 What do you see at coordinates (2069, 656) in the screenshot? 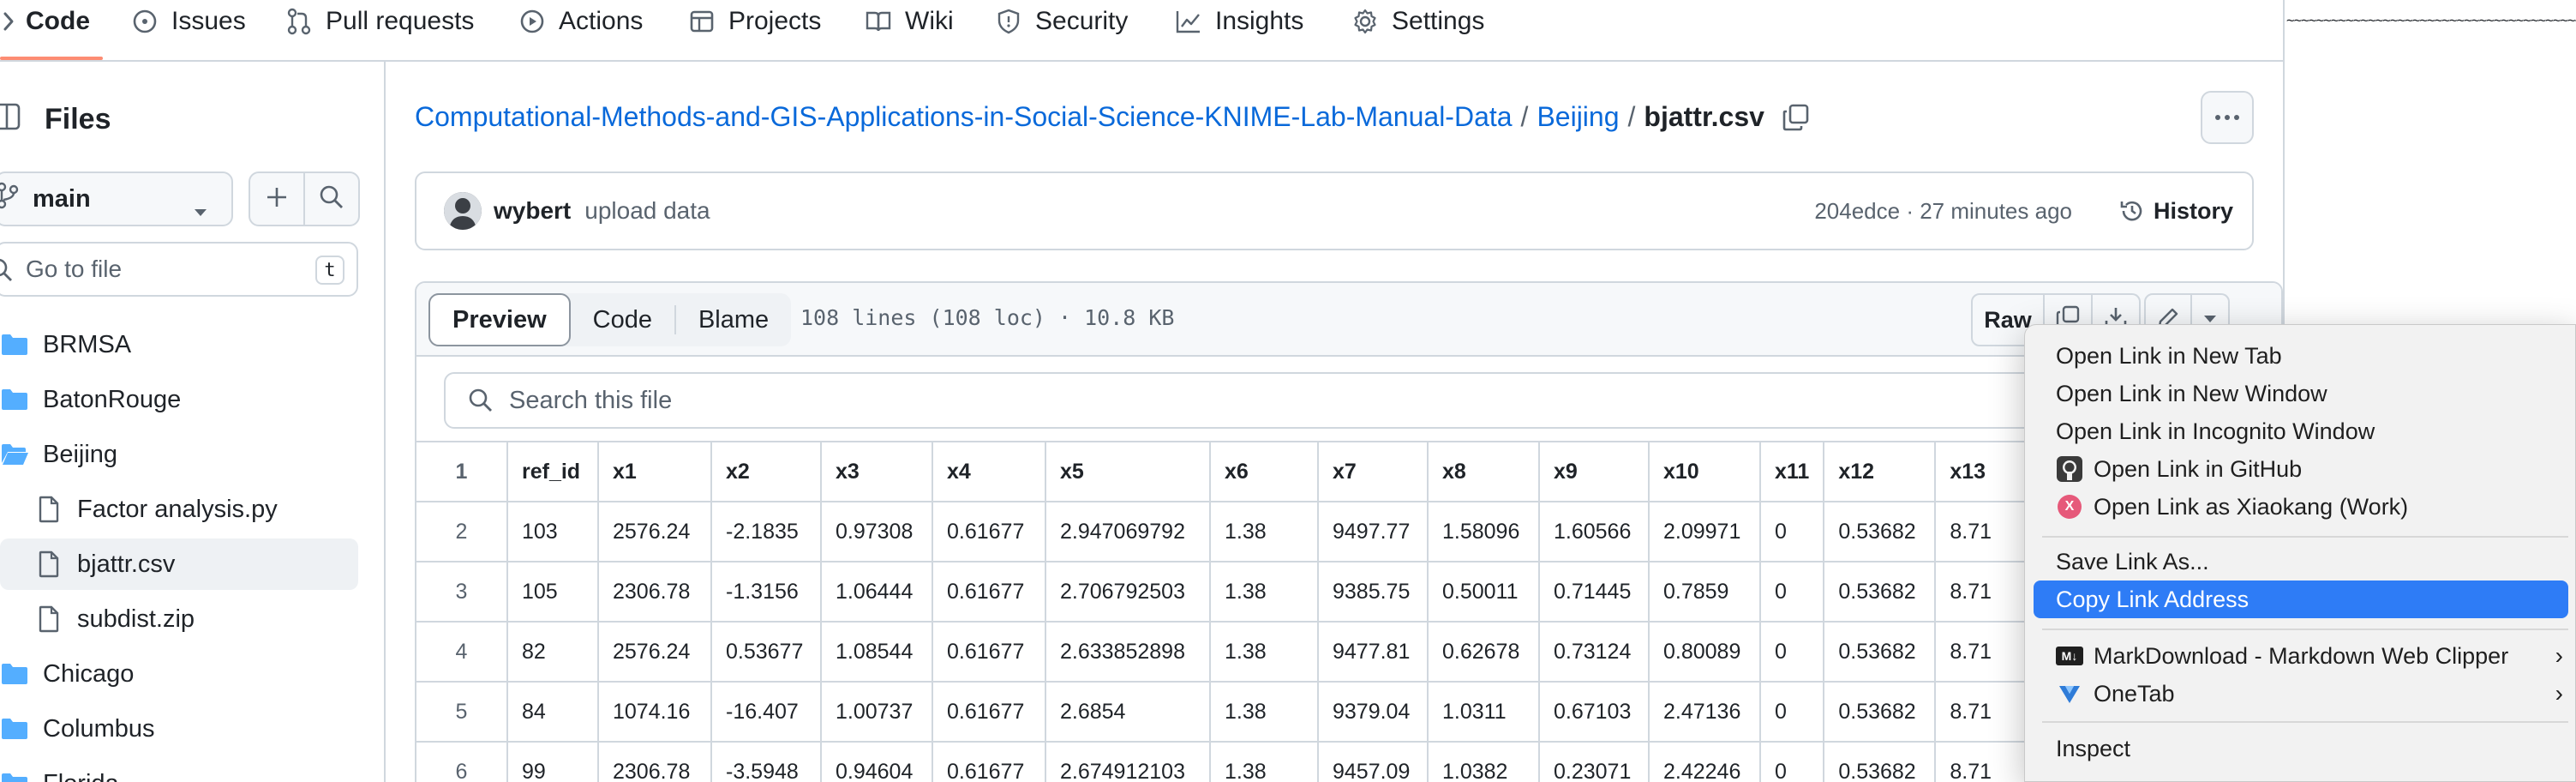
I see `markdownload-icon: M↓` at bounding box center [2069, 656].